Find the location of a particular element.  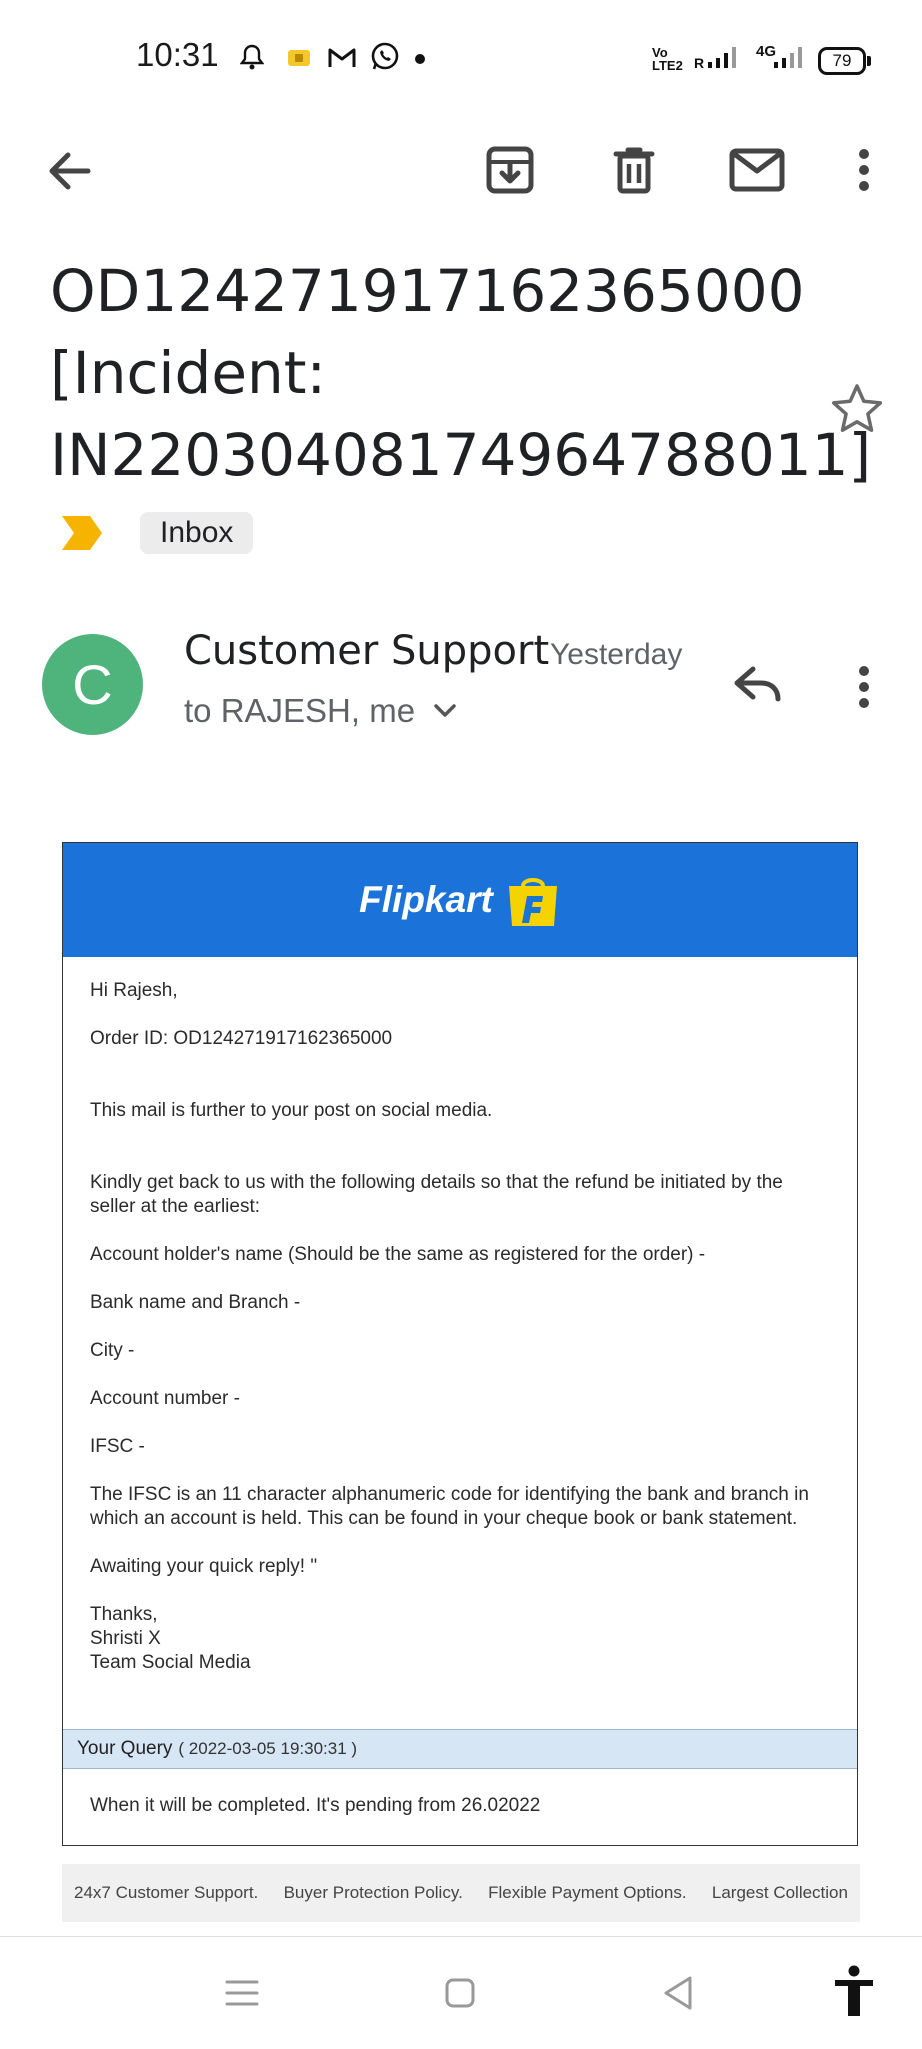

greeting: Hi Rajesh, is located at coordinates (134, 990).